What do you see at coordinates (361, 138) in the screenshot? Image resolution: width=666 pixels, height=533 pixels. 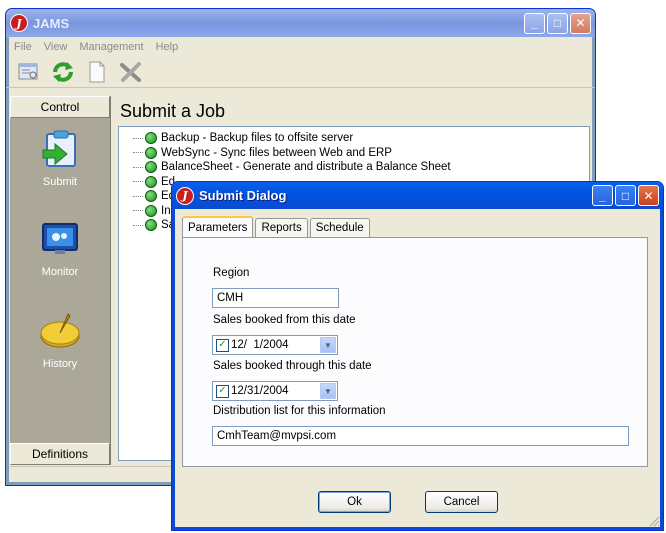 I see `job-row-backup: Backup - Backup files to offsite server` at bounding box center [361, 138].